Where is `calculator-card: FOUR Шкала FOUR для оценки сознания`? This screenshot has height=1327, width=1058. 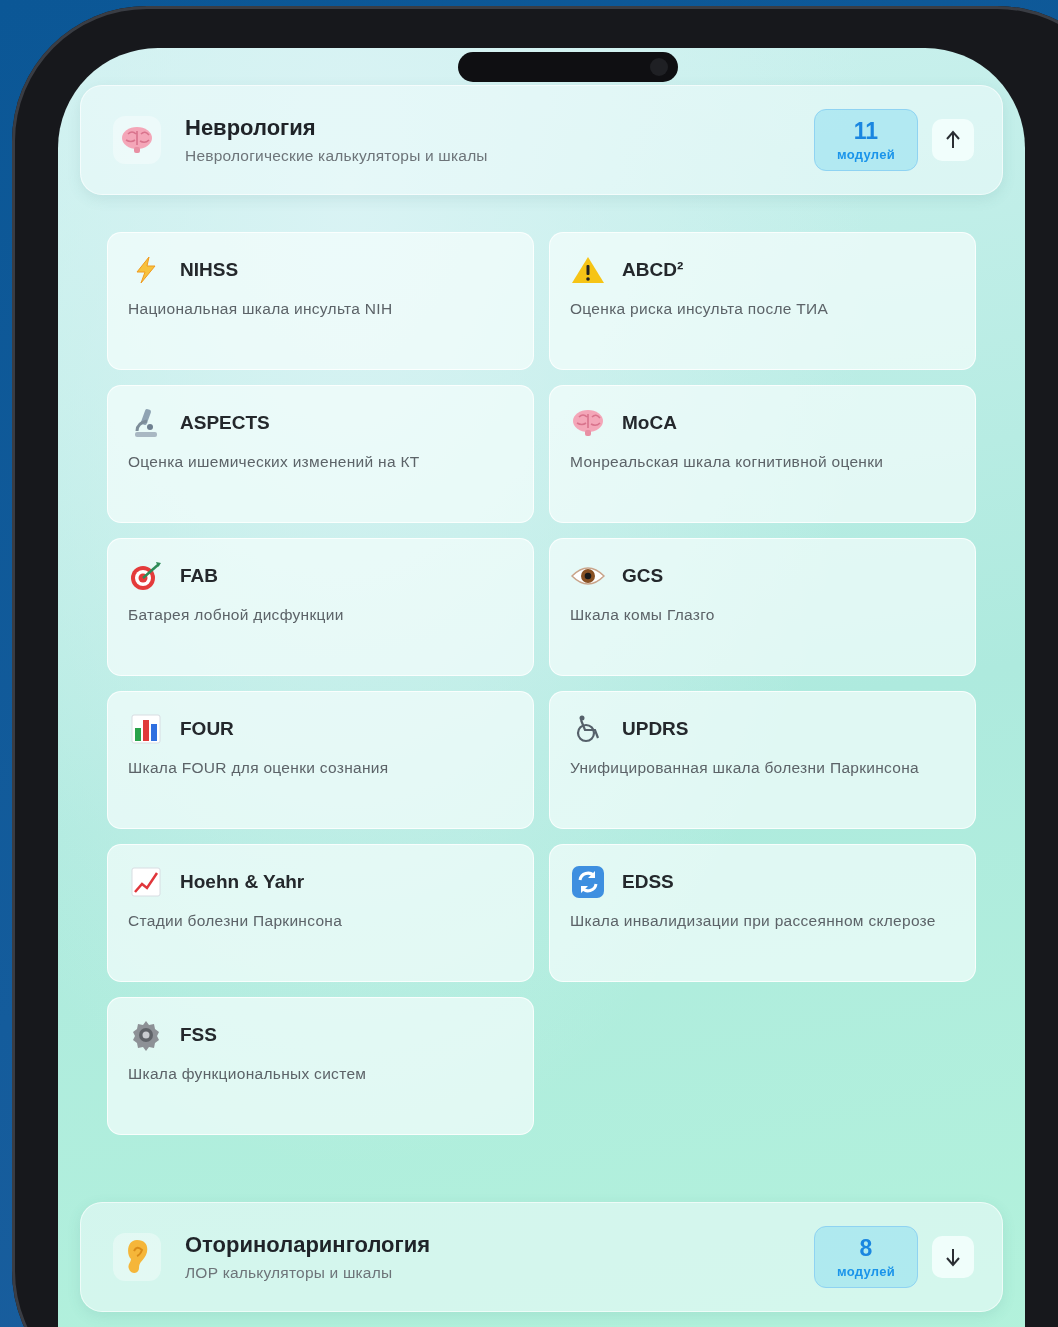
calculator-card: FOUR Шкала FOUR для оценки сознания is located at coordinates (320, 760).